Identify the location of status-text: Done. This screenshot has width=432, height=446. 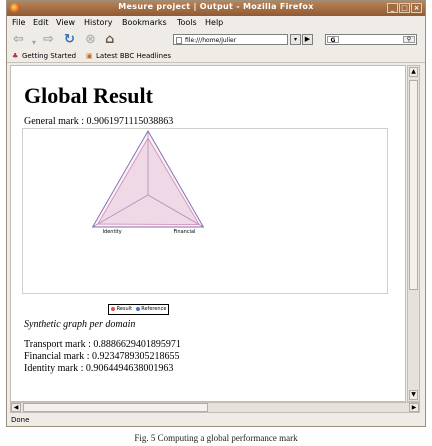
(20, 420).